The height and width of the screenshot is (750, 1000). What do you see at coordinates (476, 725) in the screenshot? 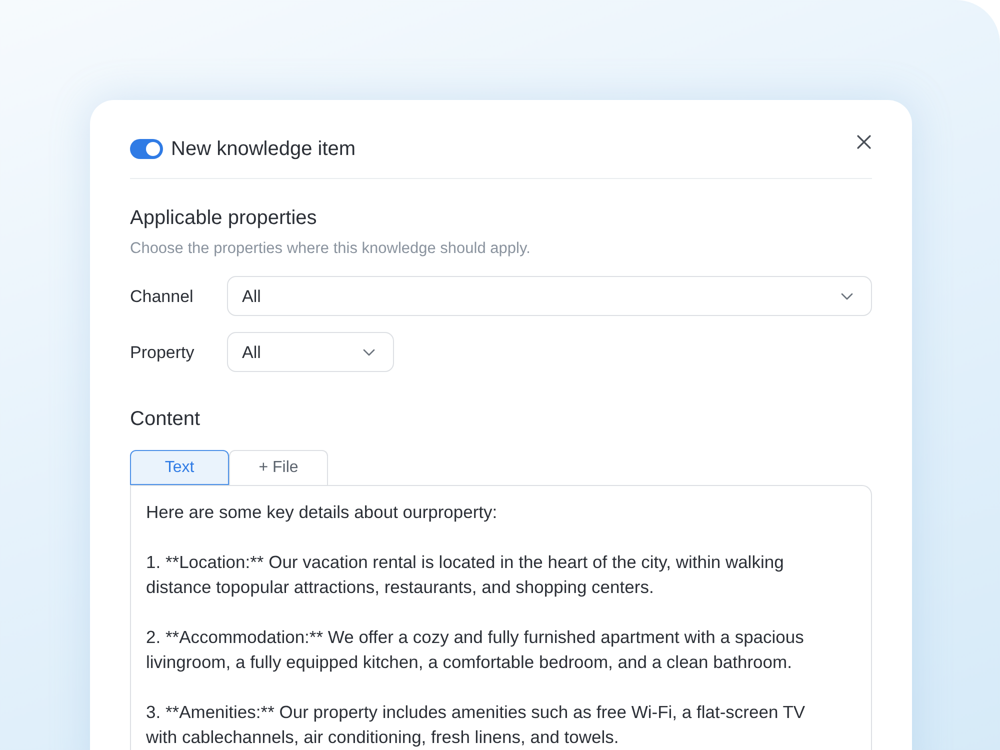
I see `text-paragraph: 3. **Amenities:** Our property includes amenities such as free Wi-Fi, a flat-screen TV with cablechannels, air conditioning, fresh linens, and towels.` at bounding box center [476, 725].